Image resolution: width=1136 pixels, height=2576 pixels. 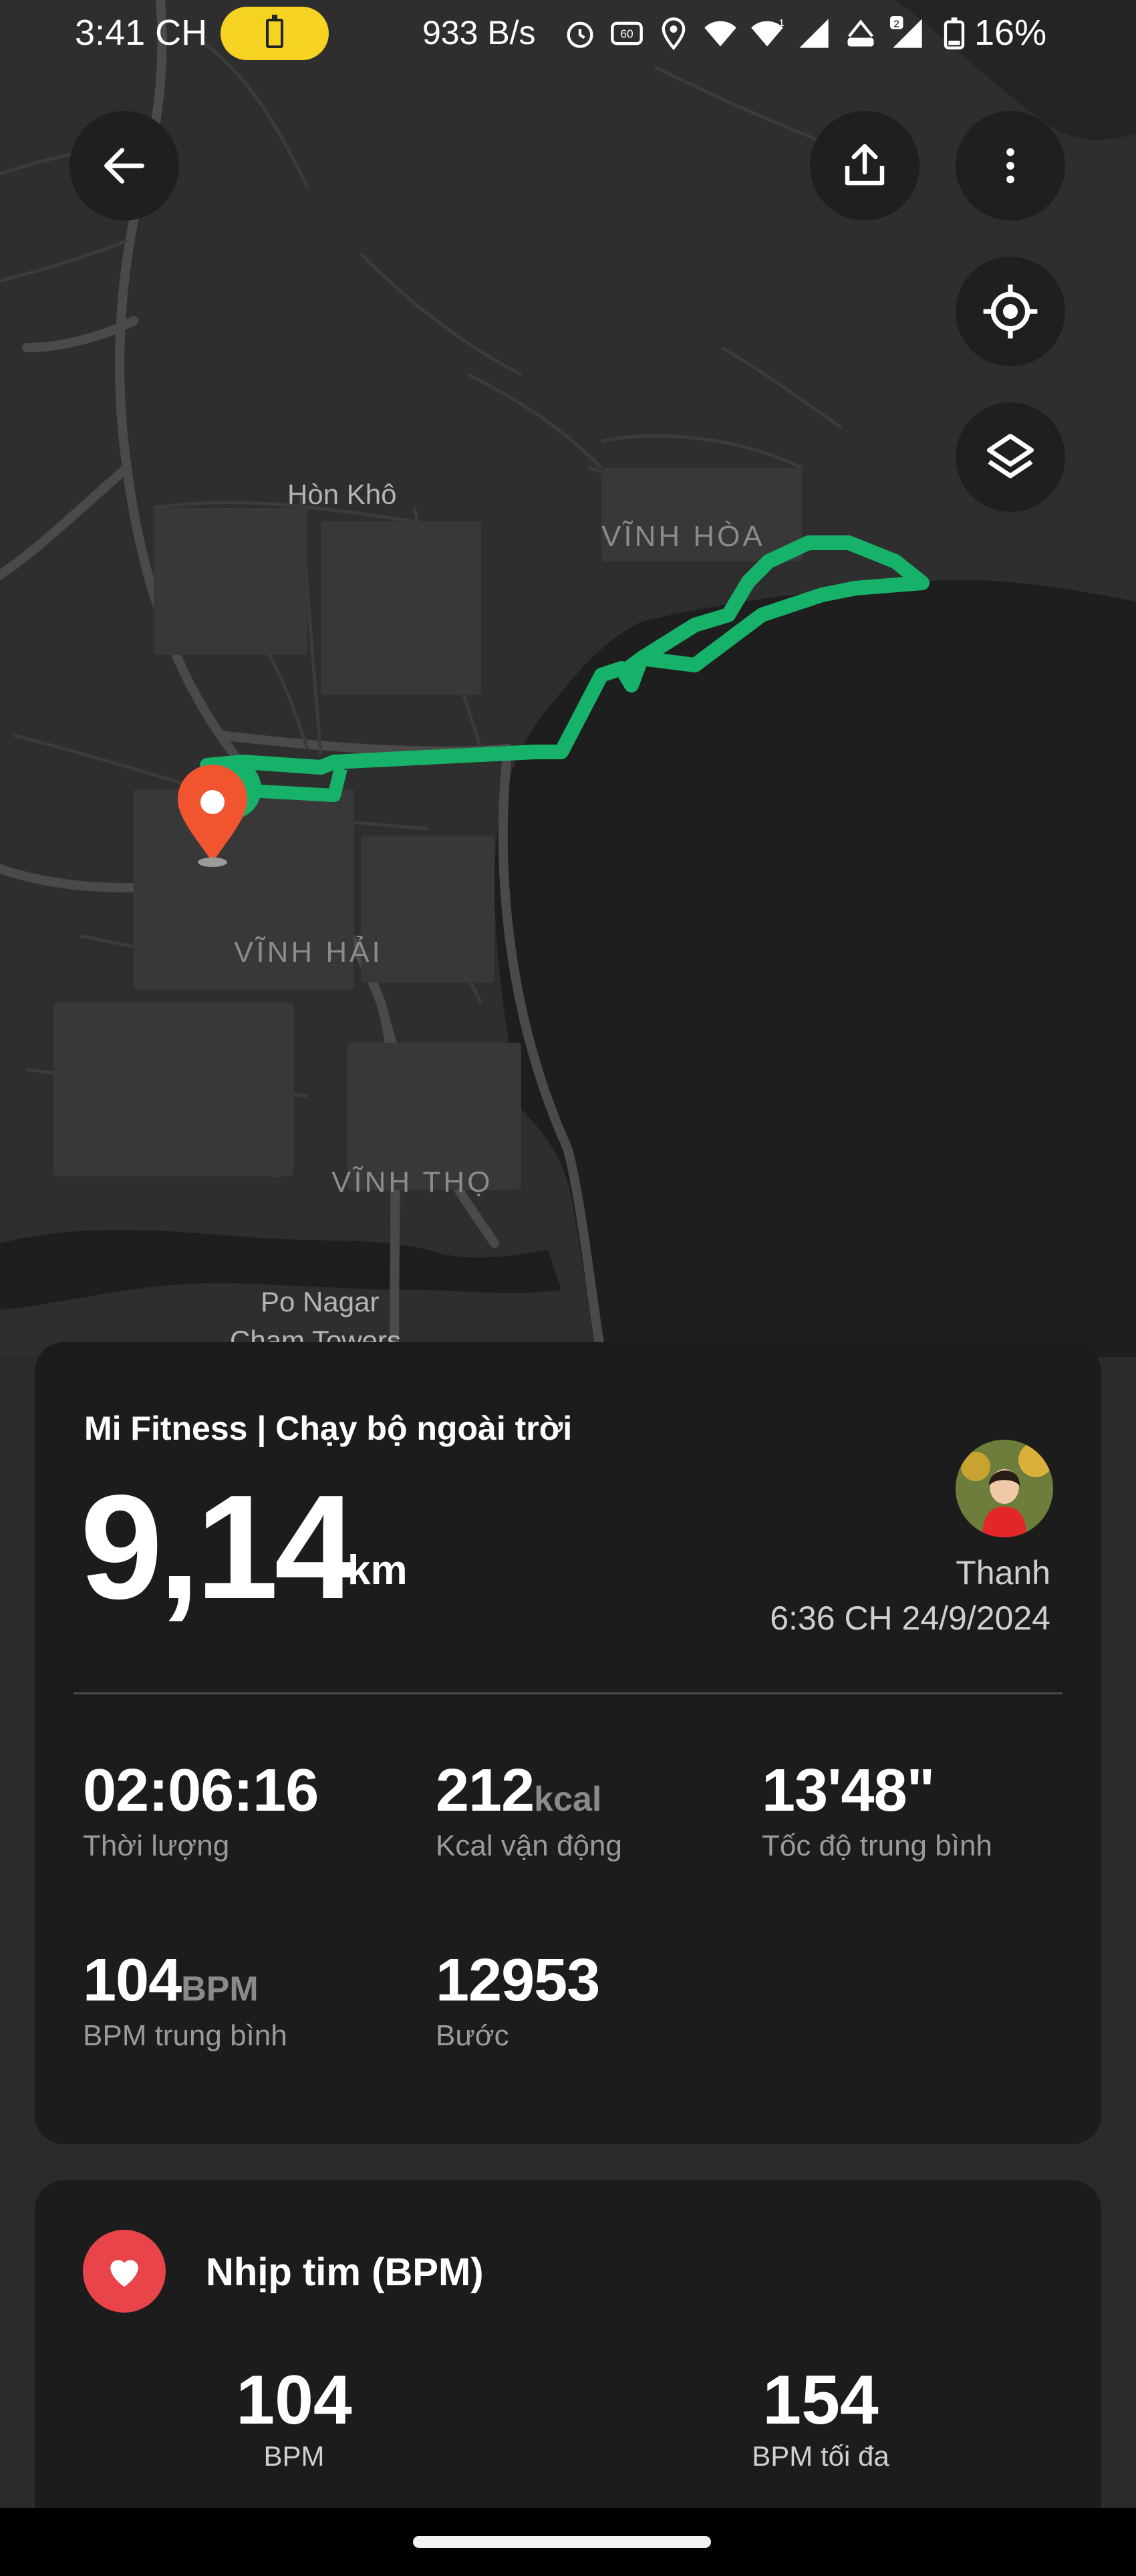 I want to click on wifi-icon, so click(x=720, y=34).